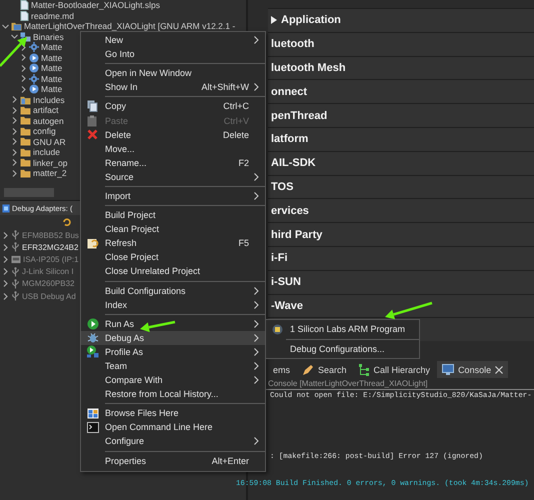  I want to click on adapter-item: J-Link Silicon I, so click(48, 271).